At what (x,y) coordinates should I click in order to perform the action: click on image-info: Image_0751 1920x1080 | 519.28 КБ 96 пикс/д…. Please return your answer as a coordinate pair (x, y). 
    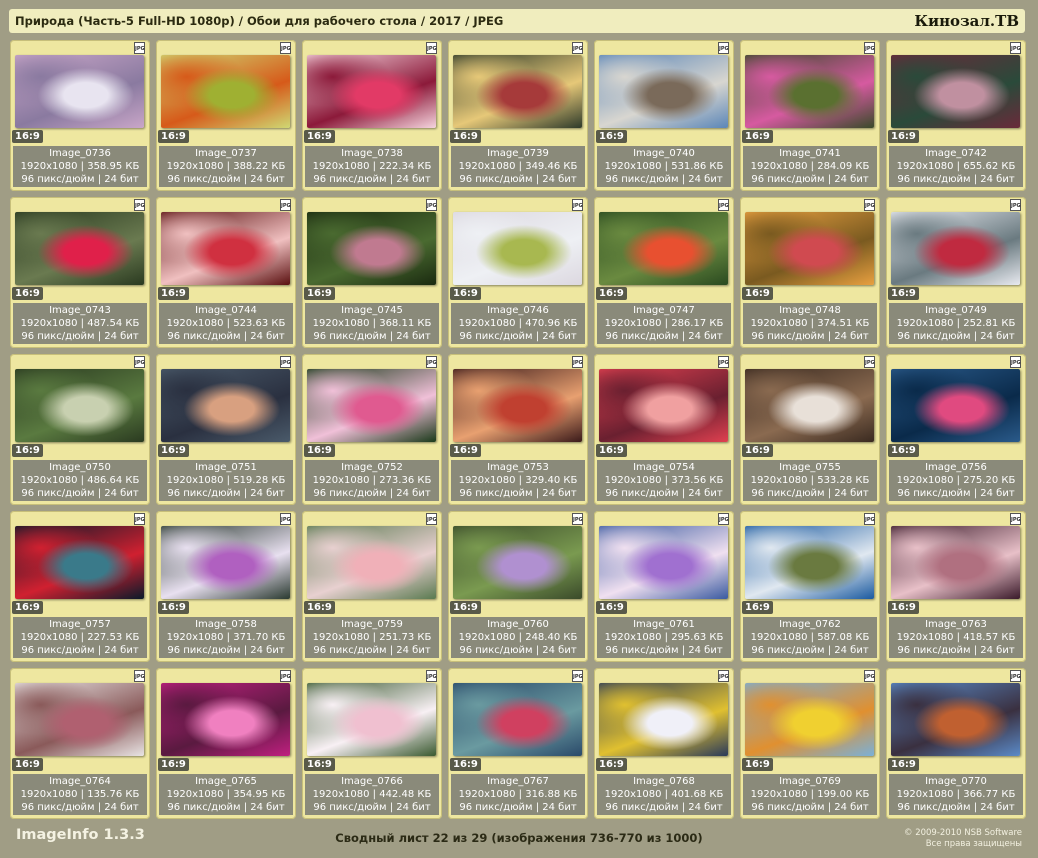
    Looking at the image, I should click on (226, 480).